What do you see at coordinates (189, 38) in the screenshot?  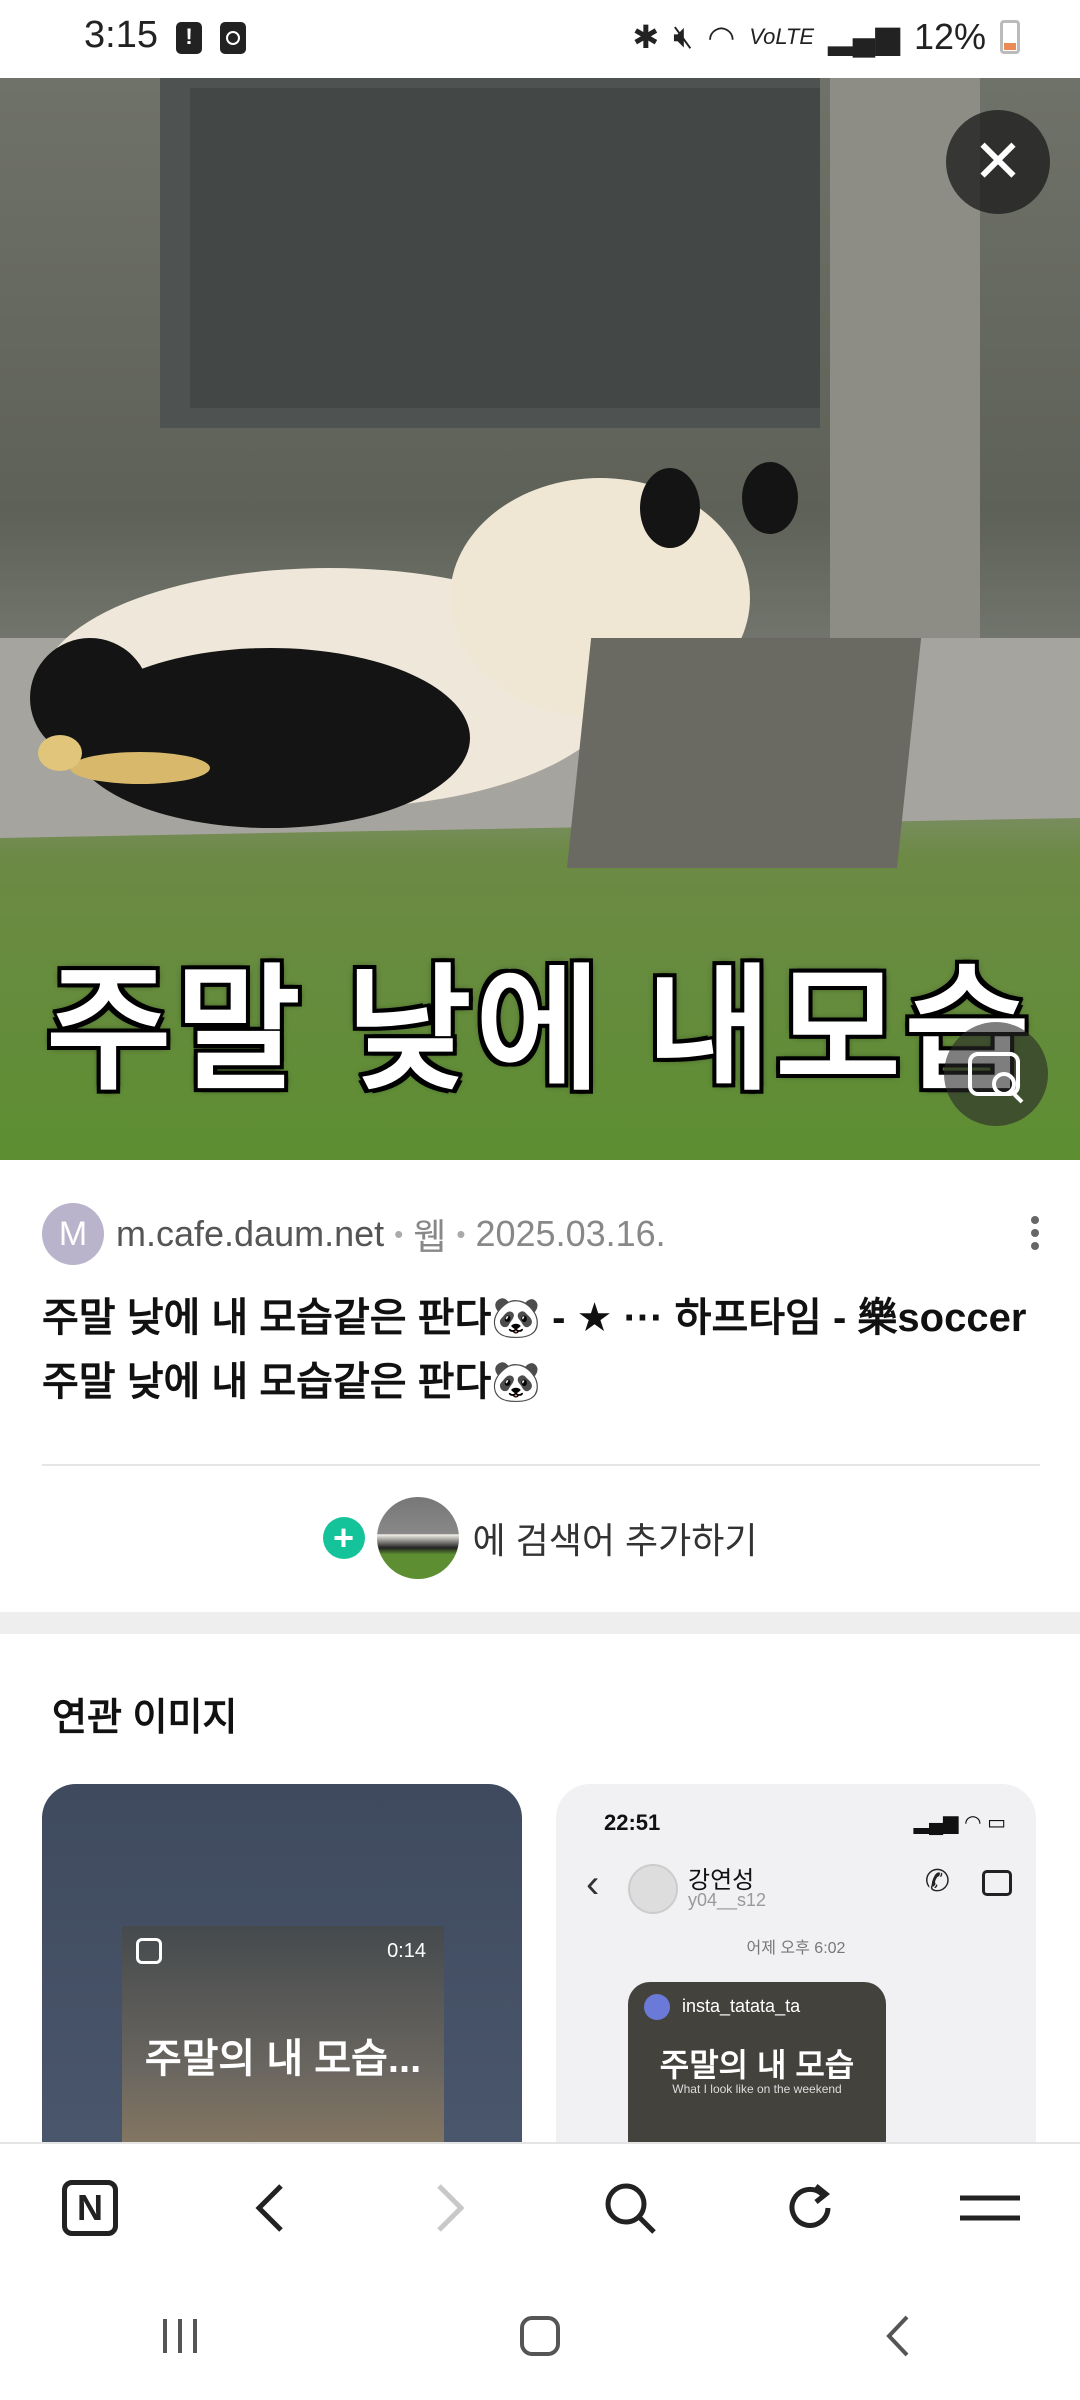 I see `alert-notification-icon` at bounding box center [189, 38].